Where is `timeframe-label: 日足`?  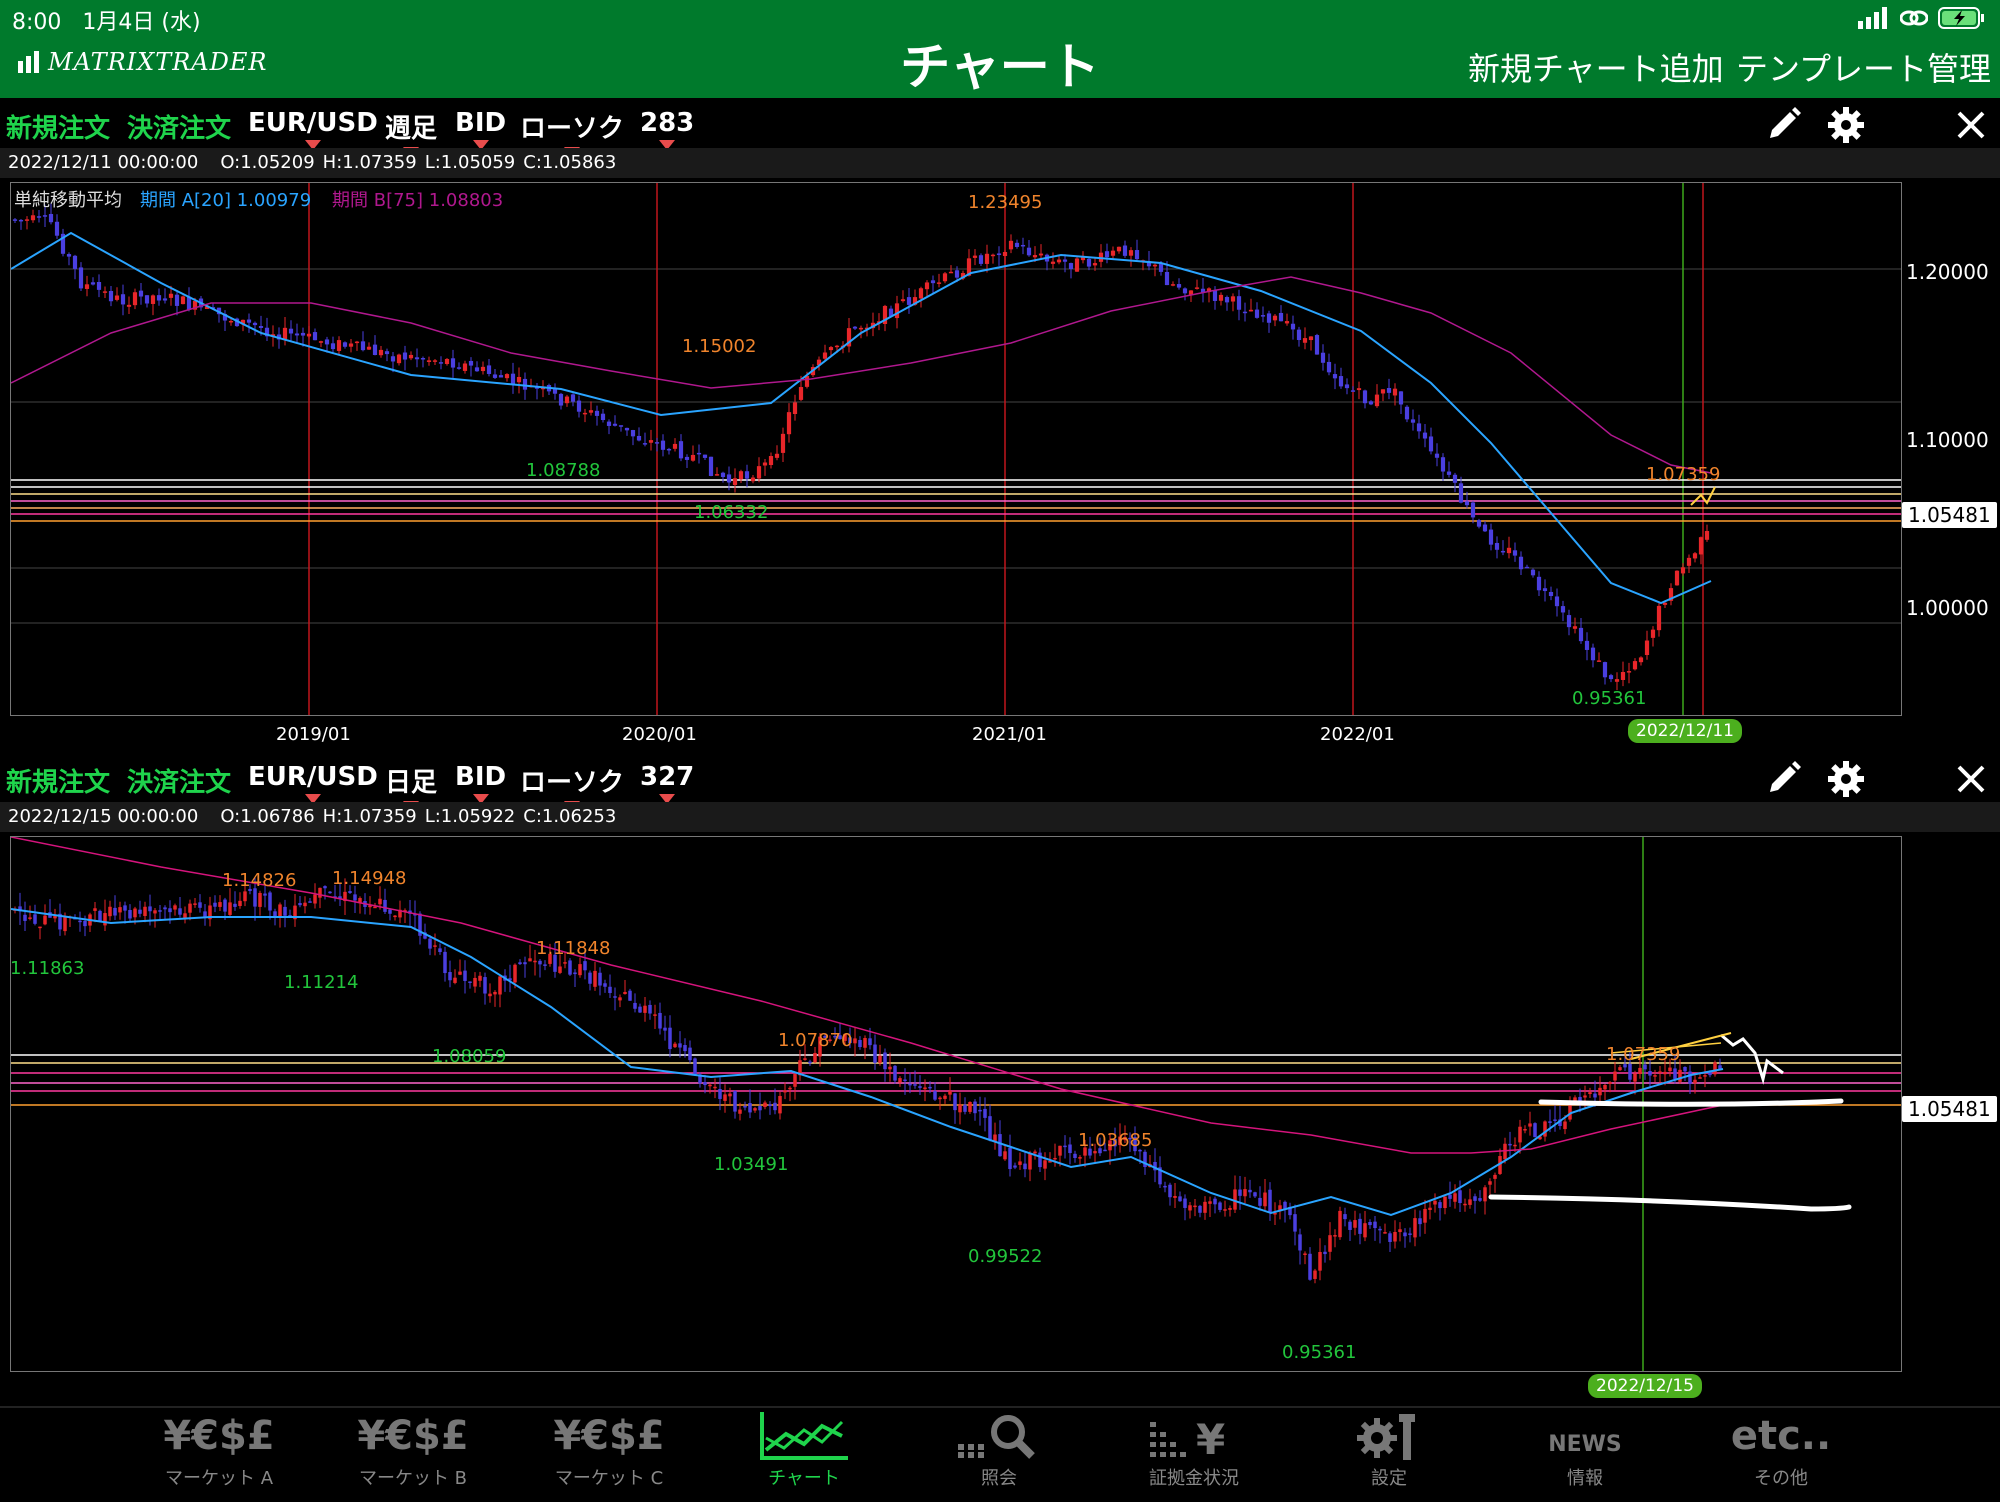
timeframe-label: 日足 is located at coordinates (411, 783).